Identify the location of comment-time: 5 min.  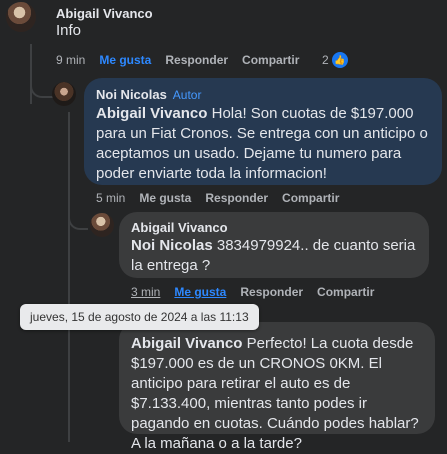
(110, 198).